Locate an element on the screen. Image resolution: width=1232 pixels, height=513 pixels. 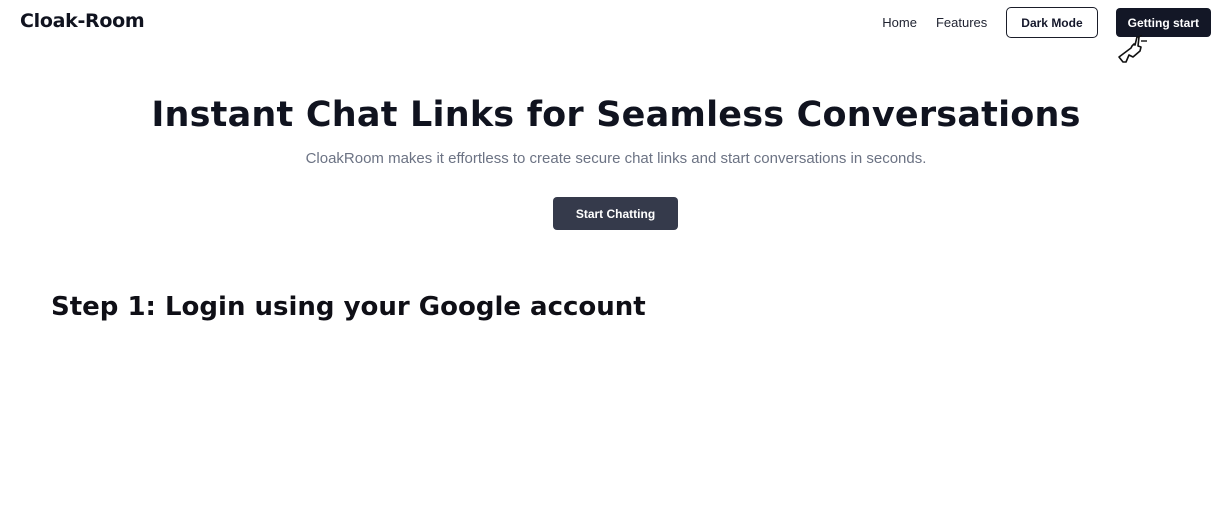
nav-home-link: Home is located at coordinates (899, 22).